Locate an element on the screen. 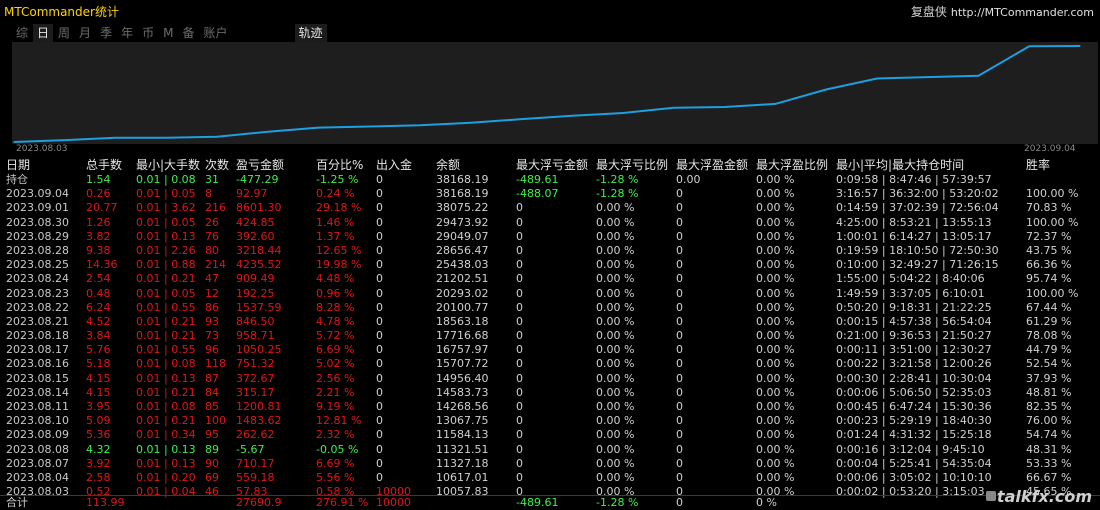  cell-pct: 4.78 % is located at coordinates (335, 321).